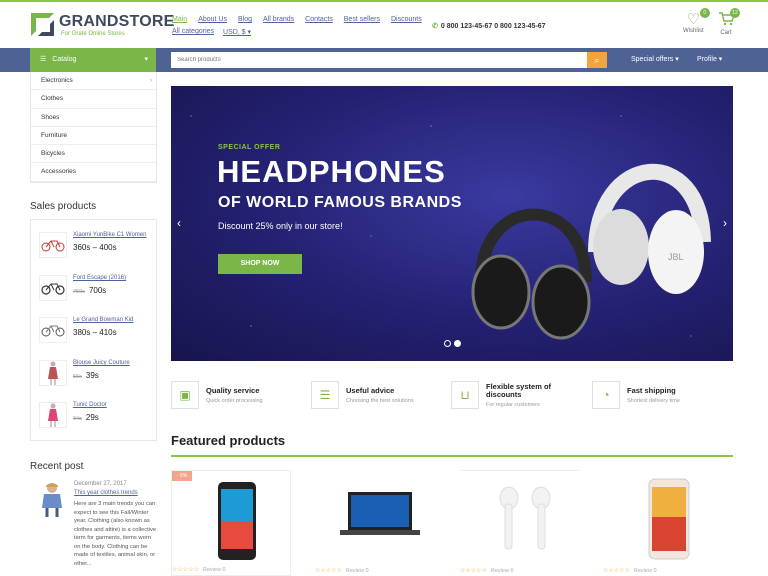 The image size is (768, 576). Describe the element at coordinates (54, 135) in the screenshot. I see `category-label: Furniture` at that location.